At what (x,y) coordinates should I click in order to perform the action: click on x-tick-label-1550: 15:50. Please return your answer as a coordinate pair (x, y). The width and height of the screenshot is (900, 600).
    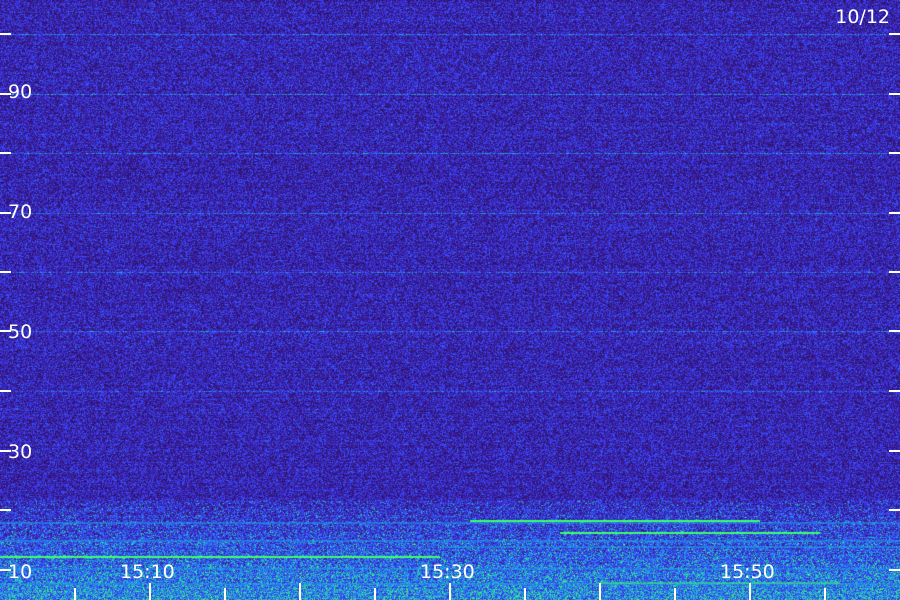
    Looking at the image, I should click on (747, 572).